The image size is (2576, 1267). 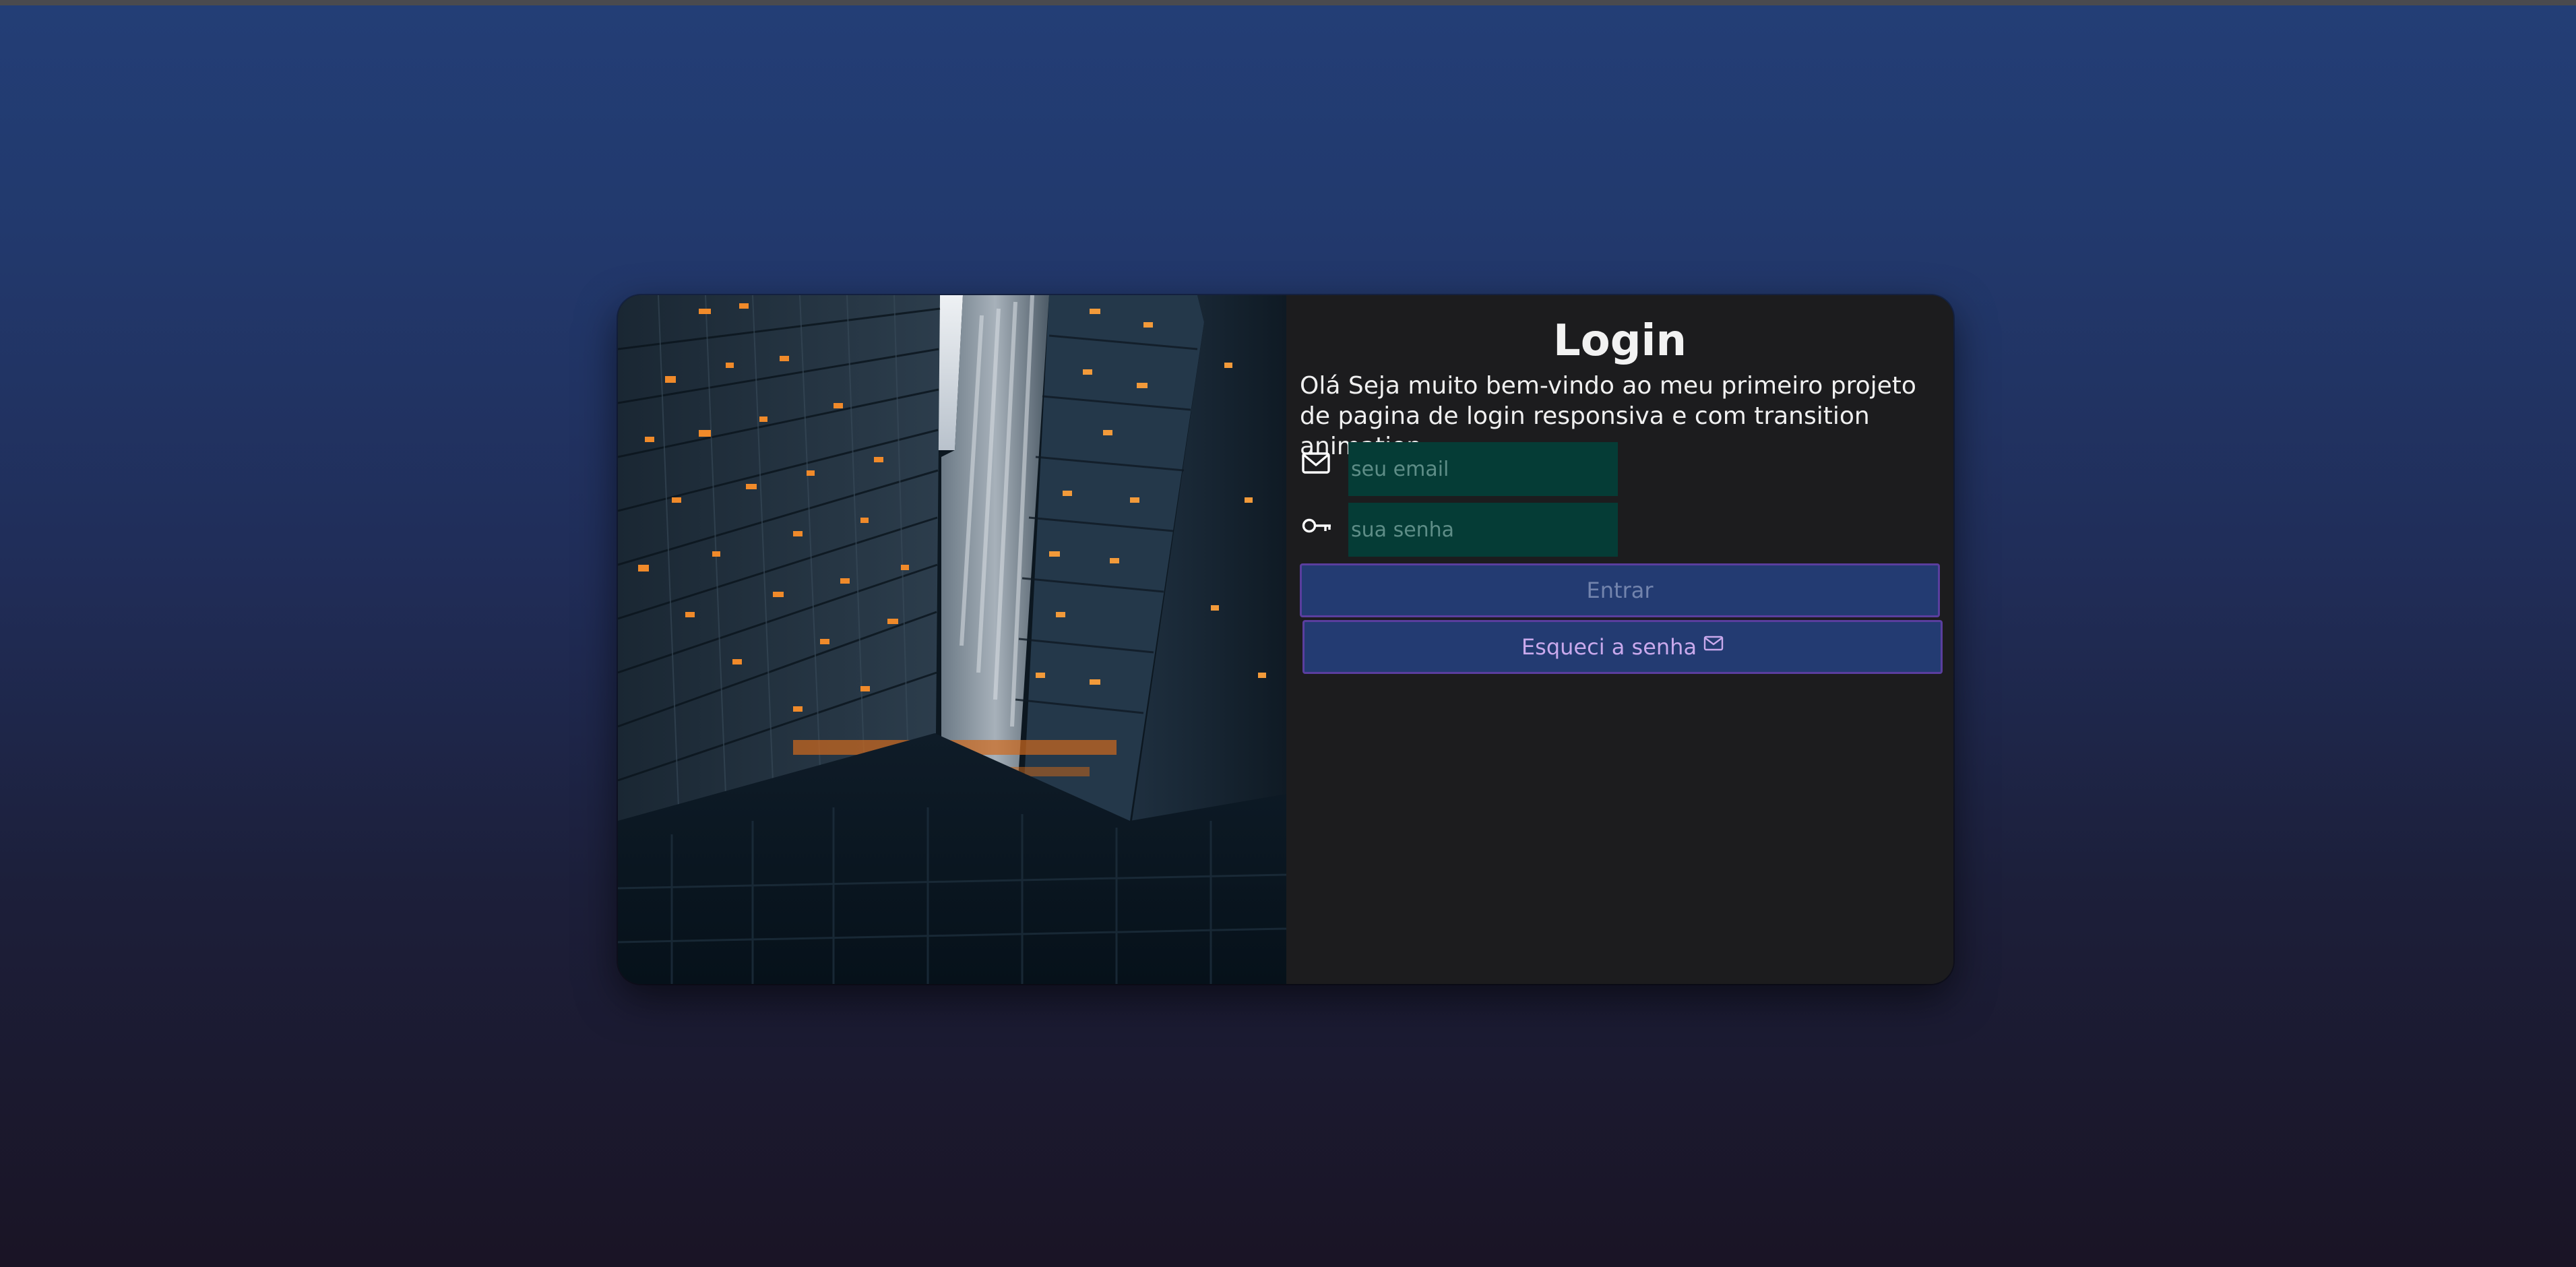 I want to click on email-input, so click(x=1483, y=469).